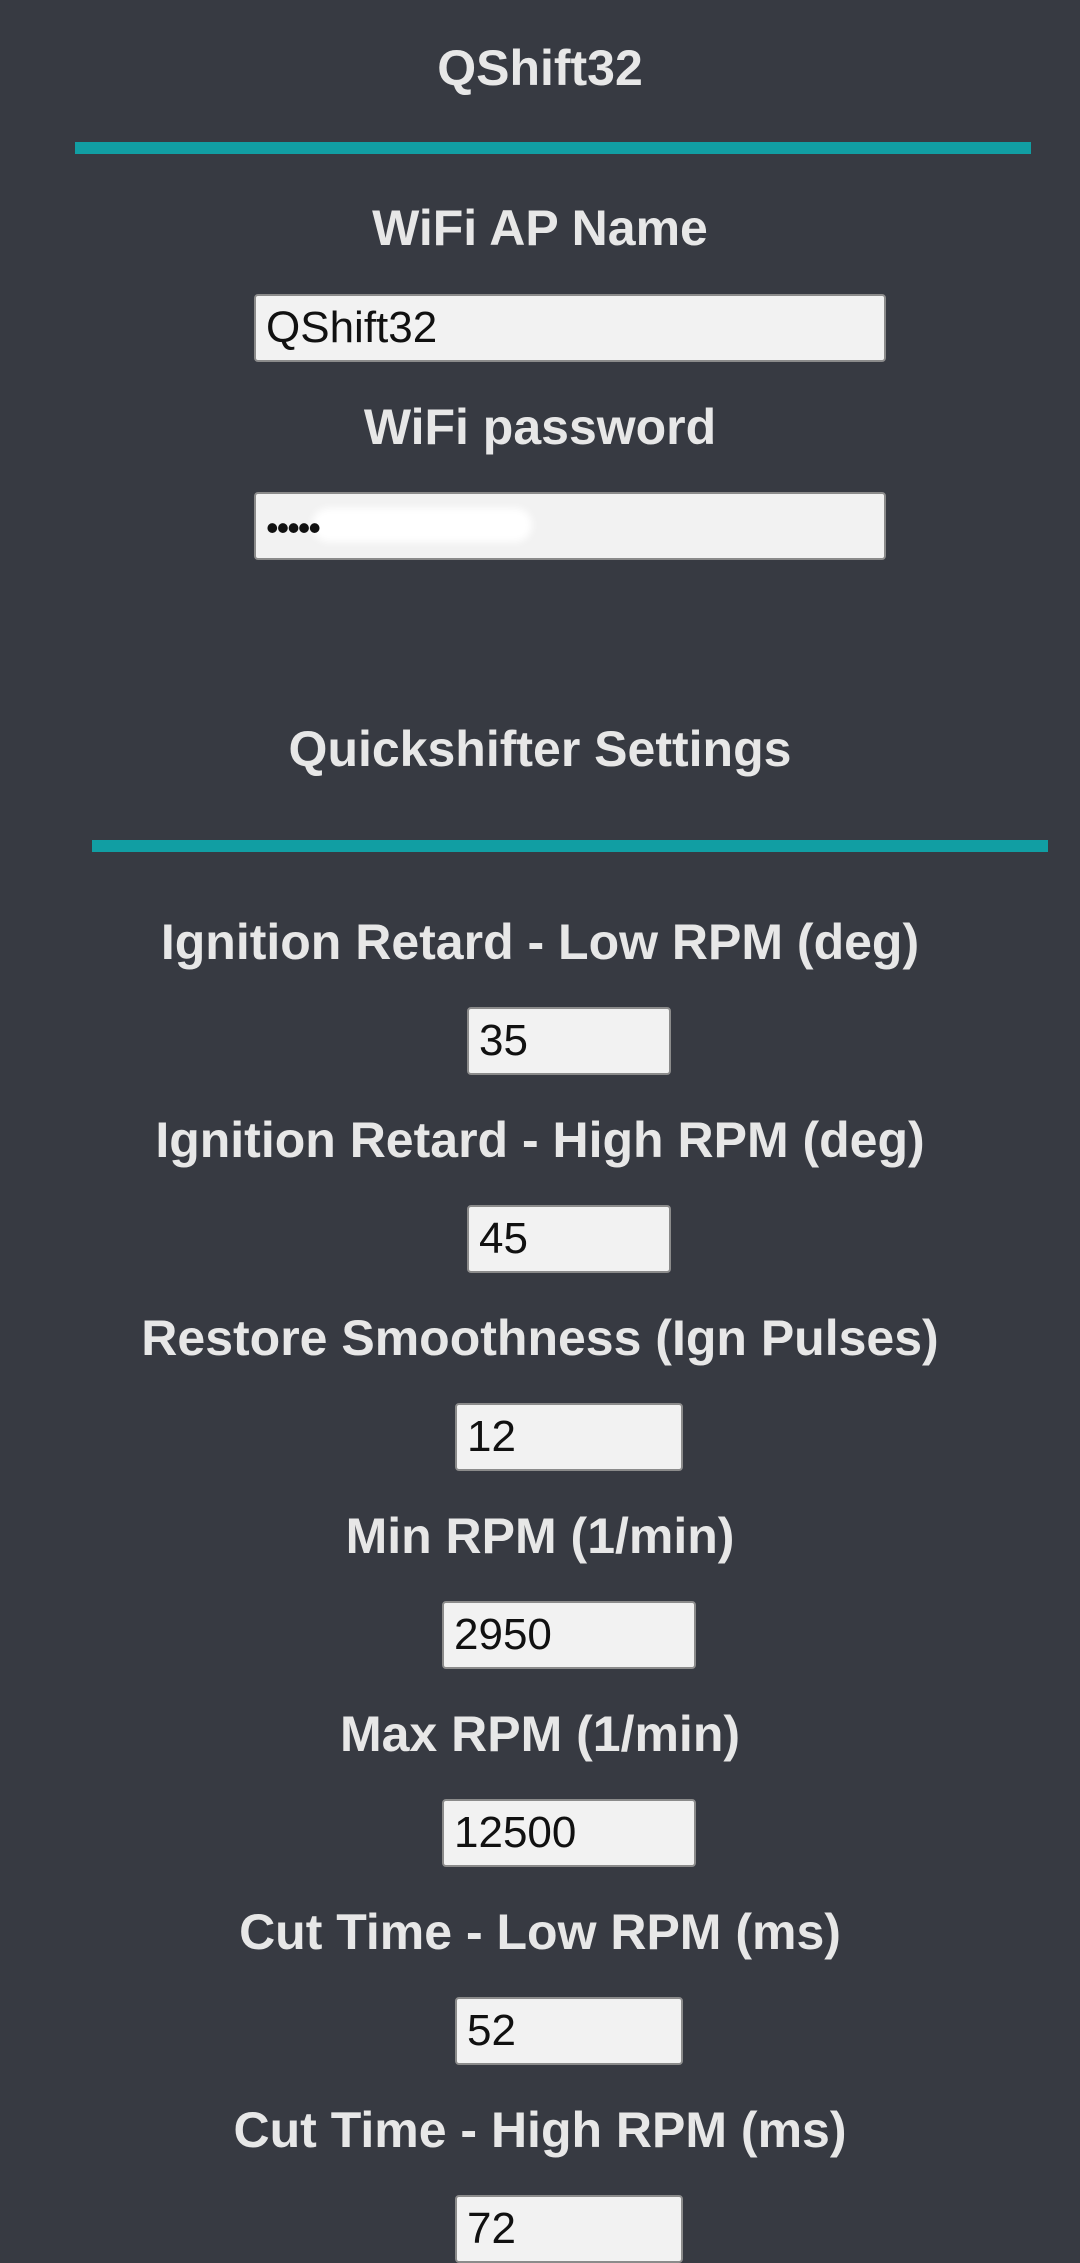  Describe the element at coordinates (352, 327) in the screenshot. I see `wifi-ap-name-value: QShift32` at that location.